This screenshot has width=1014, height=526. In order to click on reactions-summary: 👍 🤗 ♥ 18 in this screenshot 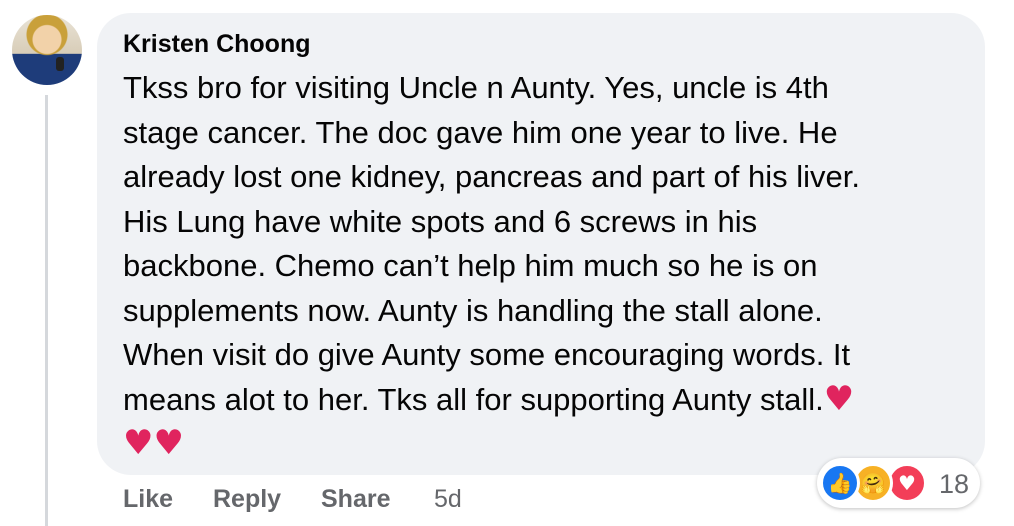, I will do `click(898, 483)`.